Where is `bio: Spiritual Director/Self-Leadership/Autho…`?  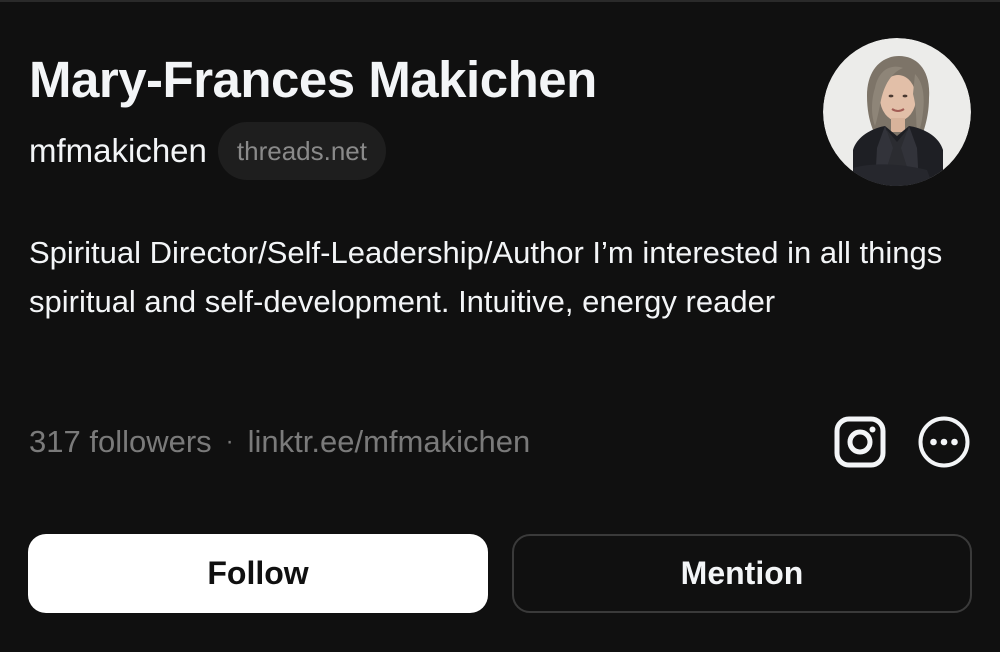 bio: Spiritual Director/Self-Leadership/Autho… is located at coordinates (486, 277).